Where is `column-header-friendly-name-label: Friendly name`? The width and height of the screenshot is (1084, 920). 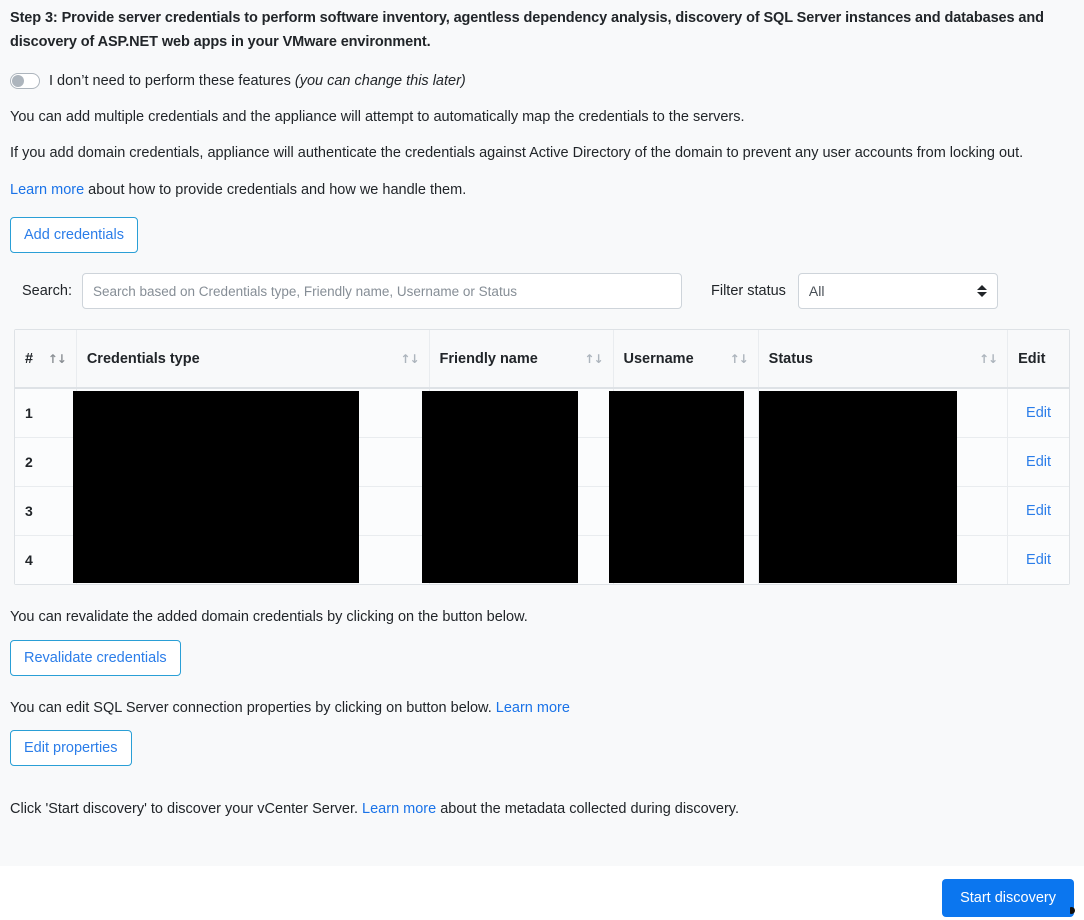
column-header-friendly-name-label: Friendly name is located at coordinates (488, 358).